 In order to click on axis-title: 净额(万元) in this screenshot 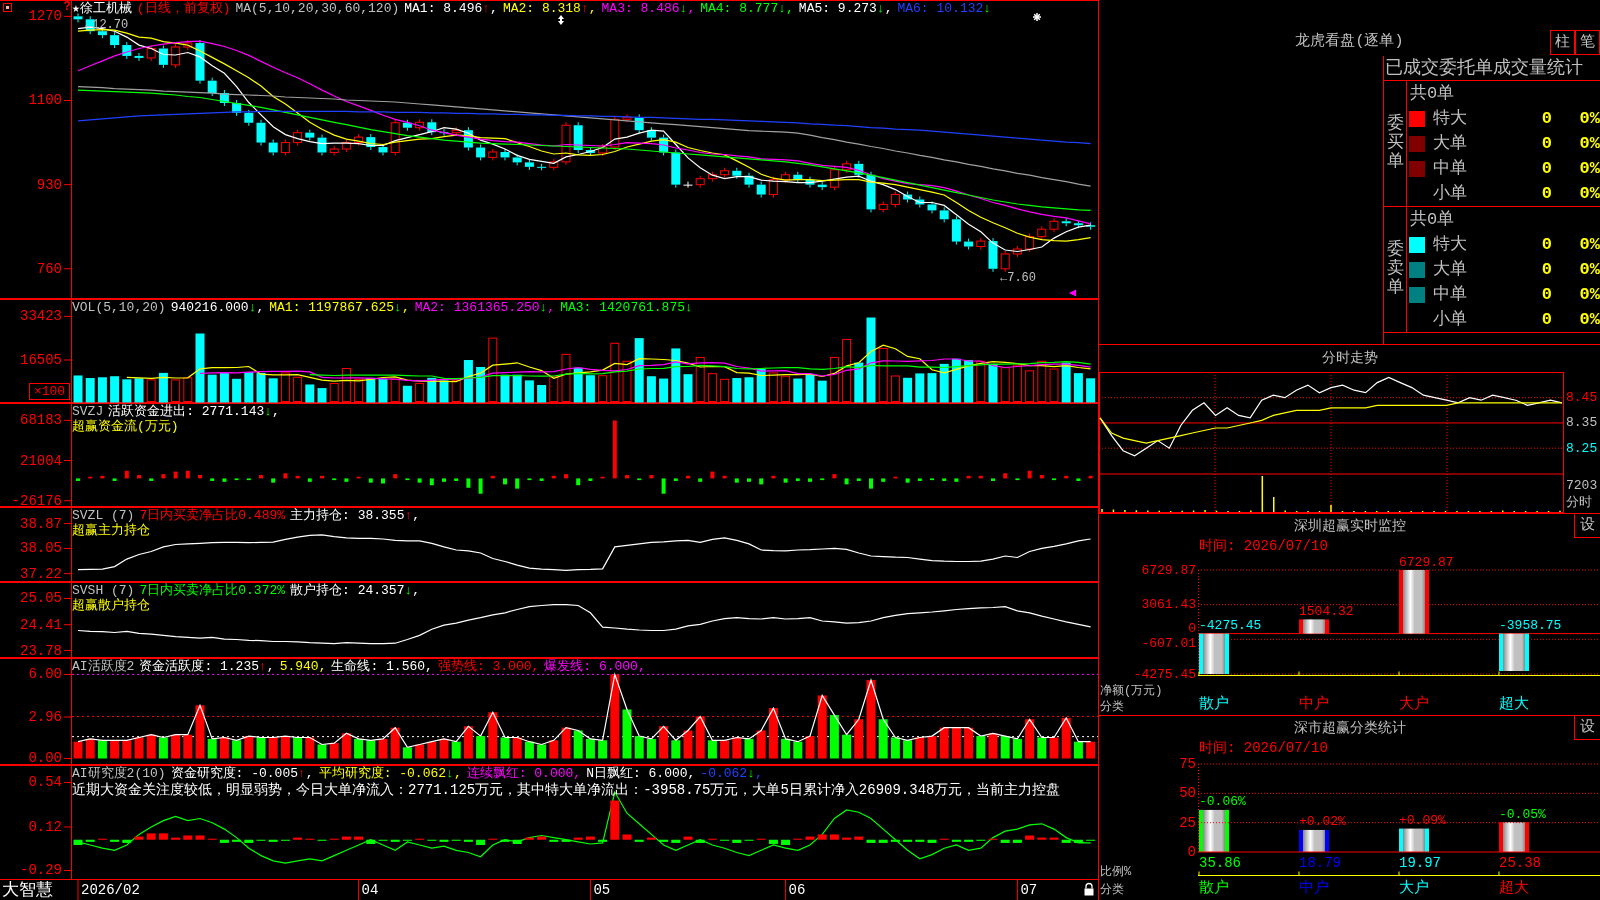, I will do `click(1131, 690)`.